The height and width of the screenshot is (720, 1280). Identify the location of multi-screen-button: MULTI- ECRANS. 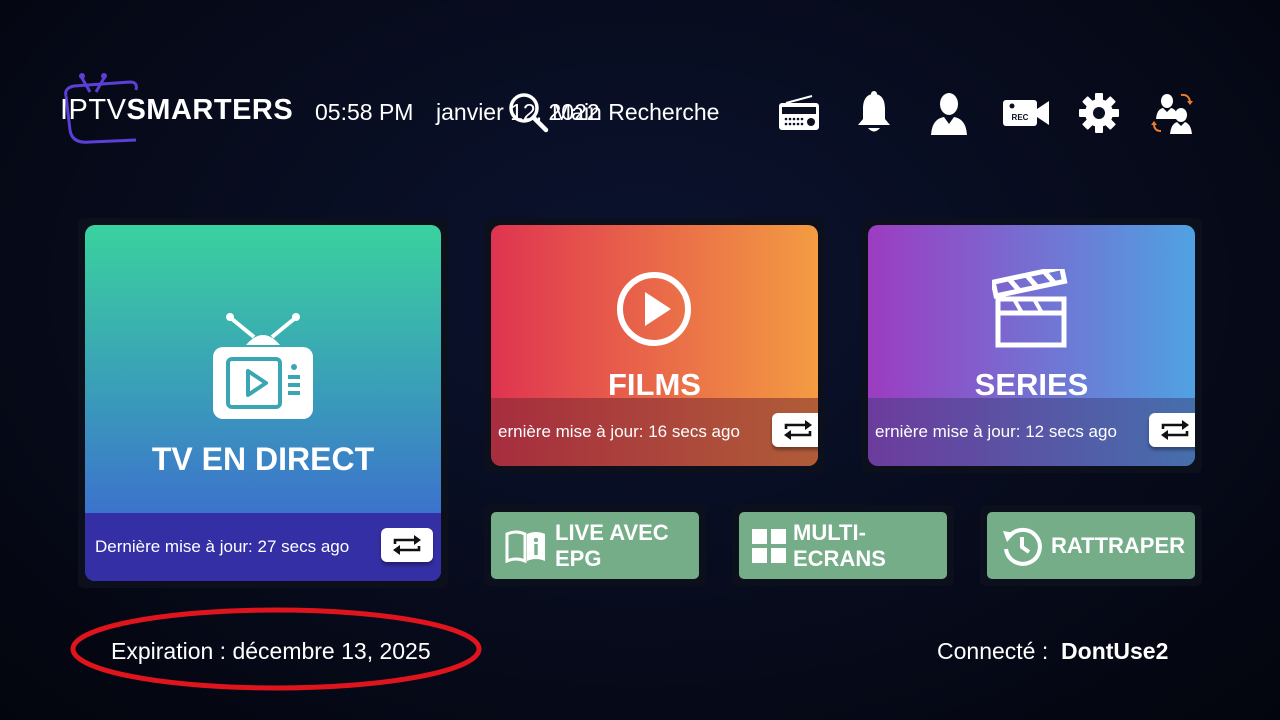
(843, 545).